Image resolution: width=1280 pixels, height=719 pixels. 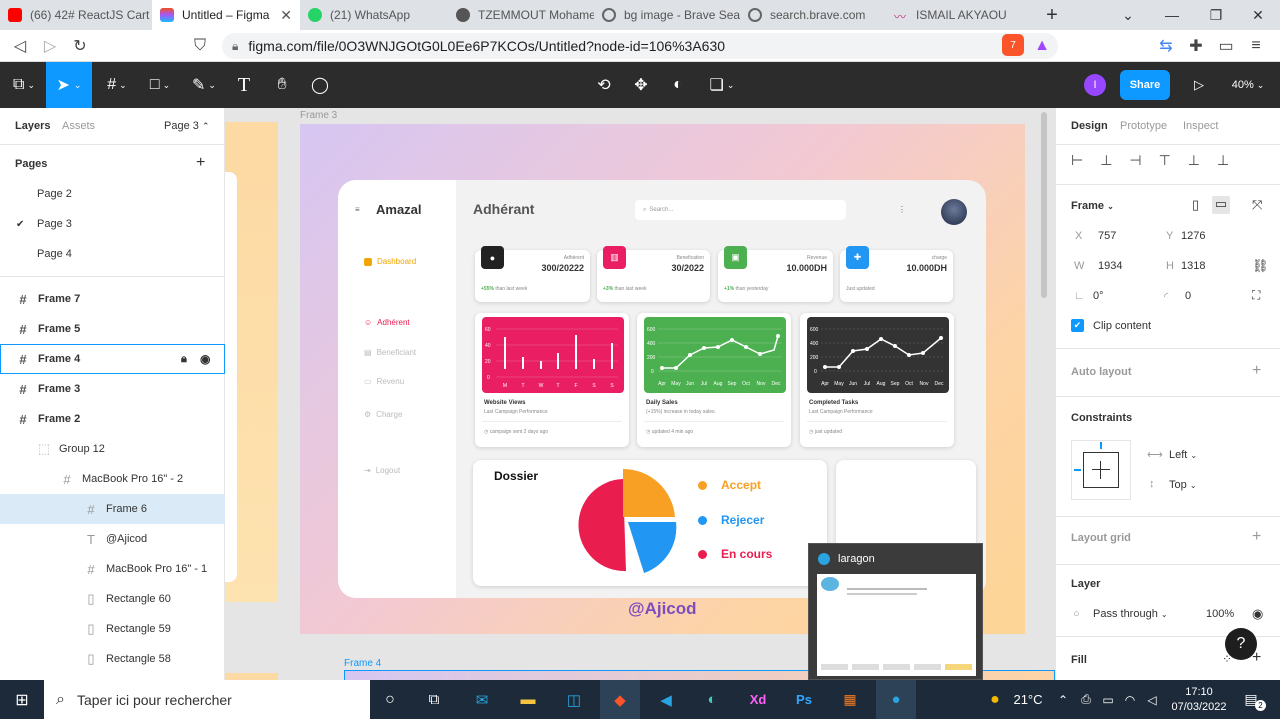 What do you see at coordinates (112, 224) in the screenshot?
I see `page-item: ✔ Page 3` at bounding box center [112, 224].